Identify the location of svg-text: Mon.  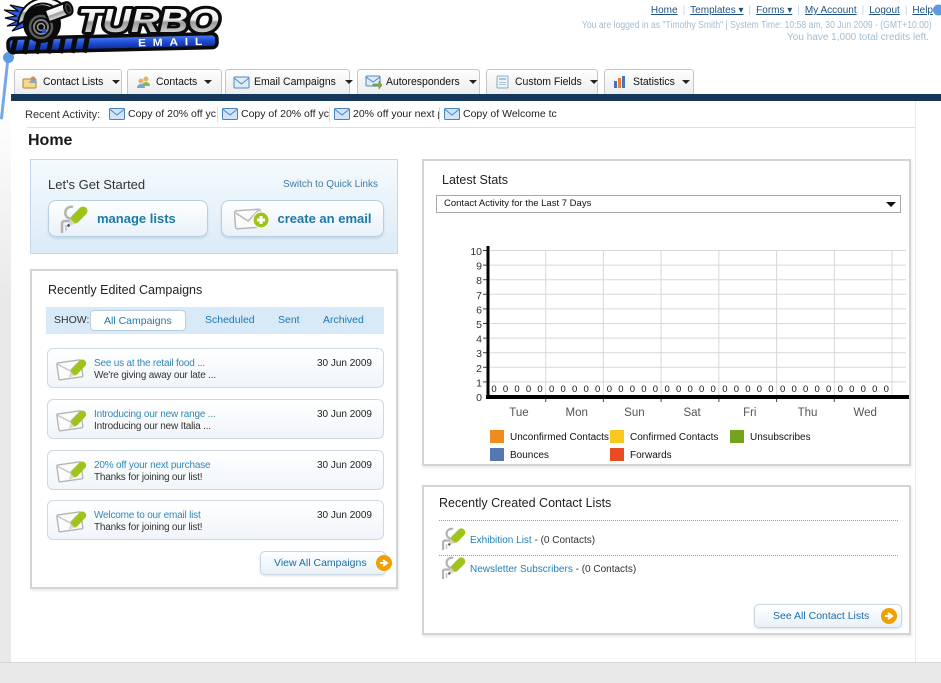
(577, 413).